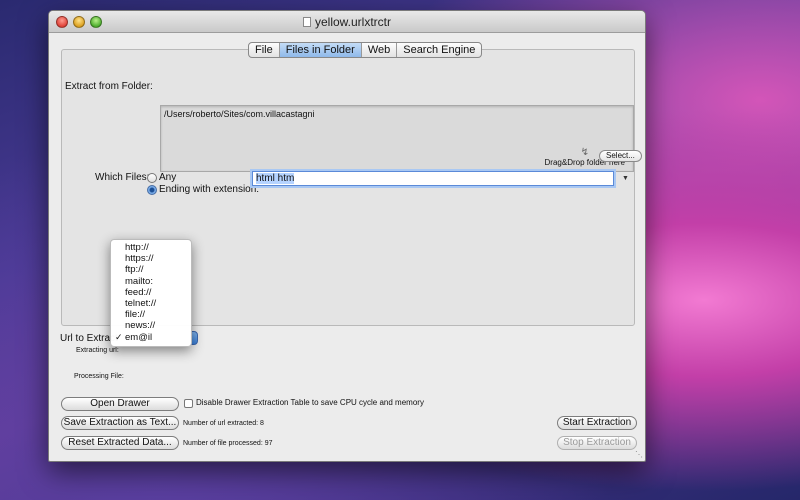  I want to click on extension-input-value: html htm, so click(275, 178).